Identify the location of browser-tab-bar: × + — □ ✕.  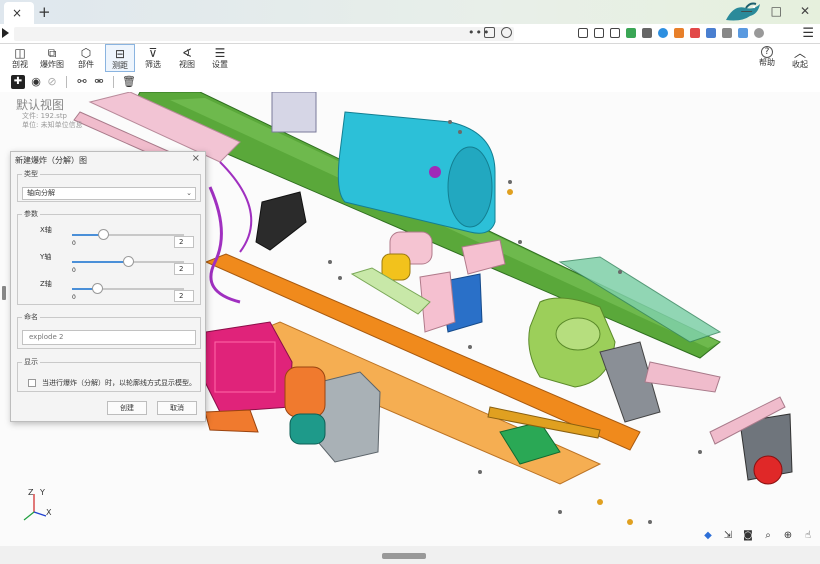
(410, 12).